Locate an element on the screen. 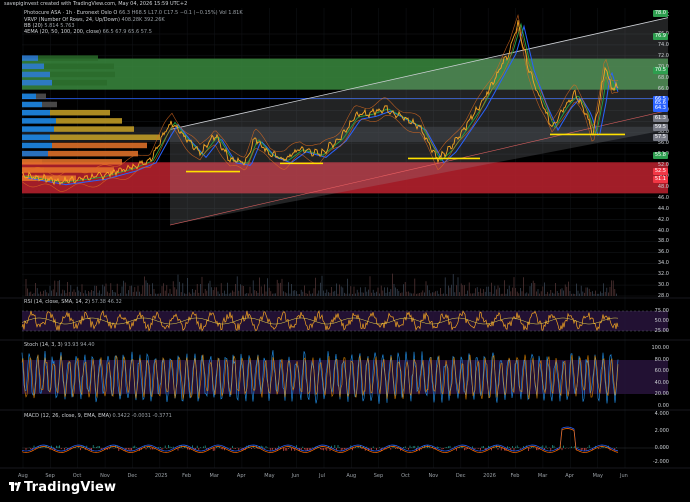 The height and width of the screenshot is (502, 690). price-axis-tick: 56.0 is located at coordinates (663, 143).